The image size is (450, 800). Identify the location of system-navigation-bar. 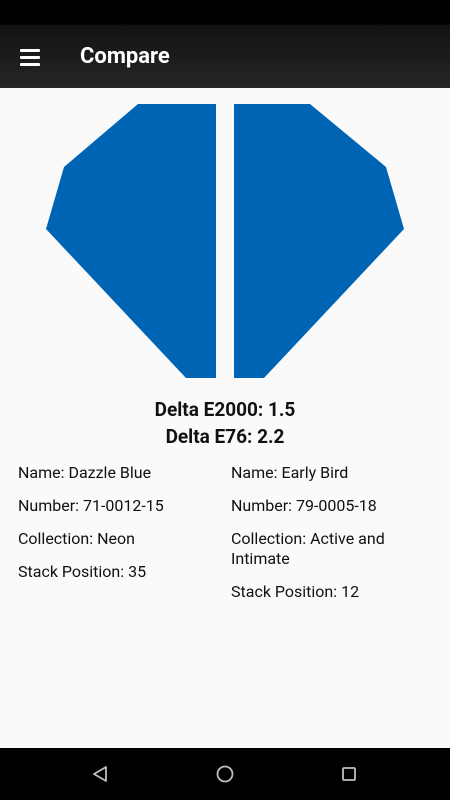
(225, 774).